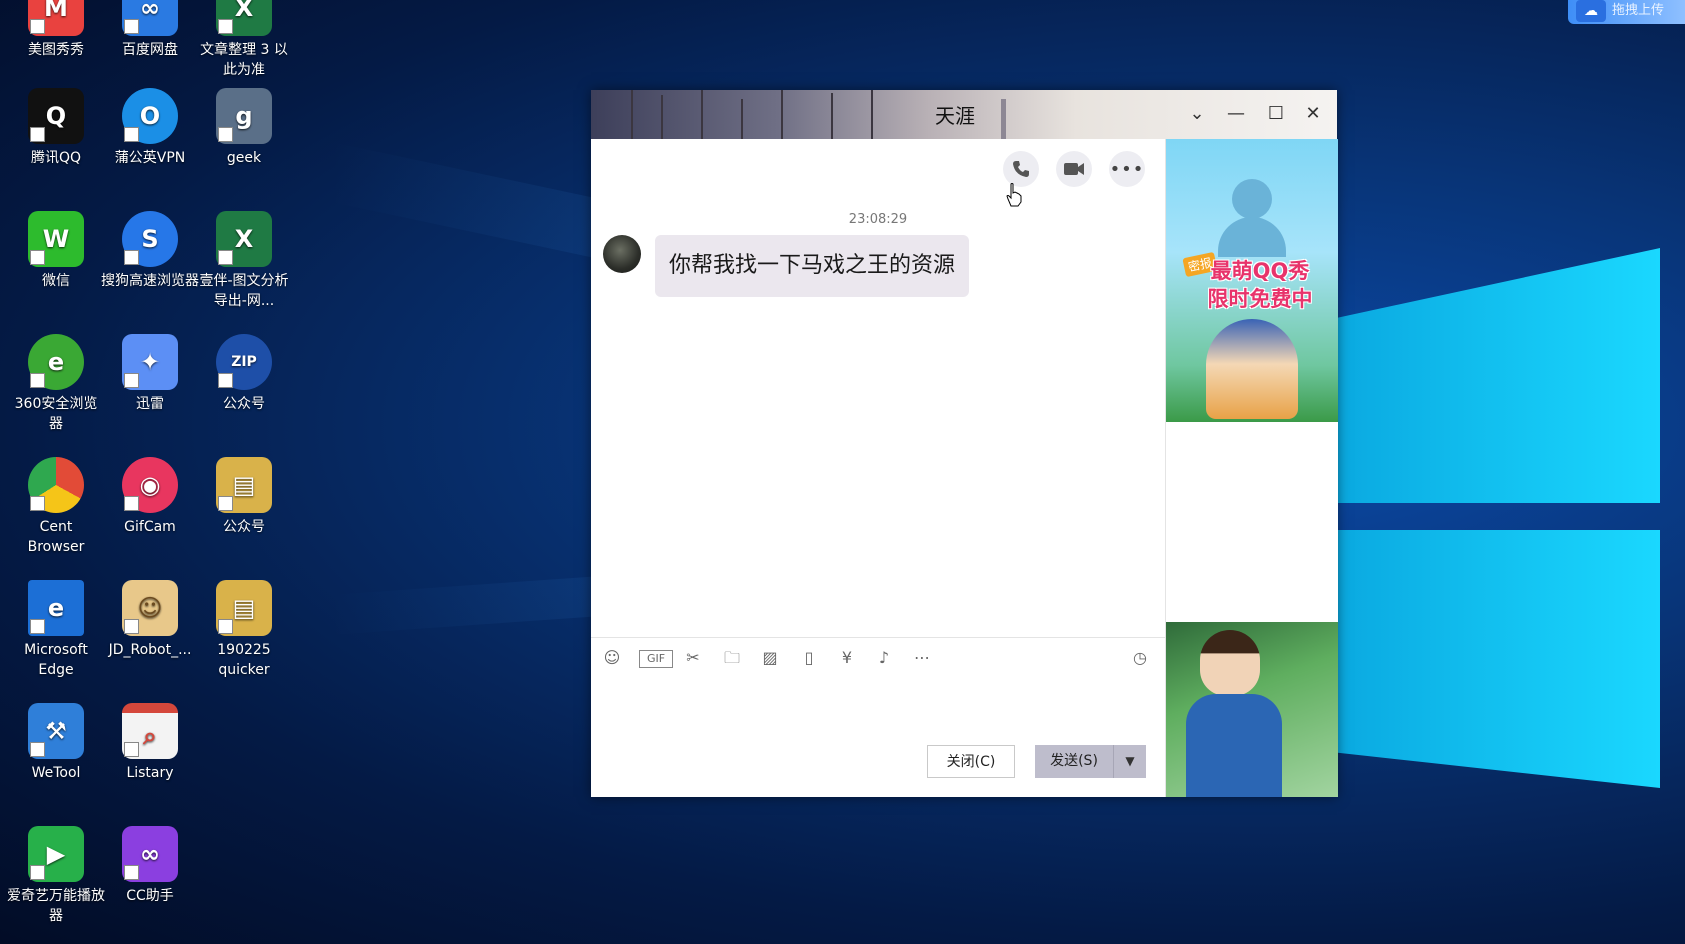 Image resolution: width=1685 pixels, height=944 pixels. What do you see at coordinates (1591, 11) in the screenshot?
I see `cloud-icon: ☁` at bounding box center [1591, 11].